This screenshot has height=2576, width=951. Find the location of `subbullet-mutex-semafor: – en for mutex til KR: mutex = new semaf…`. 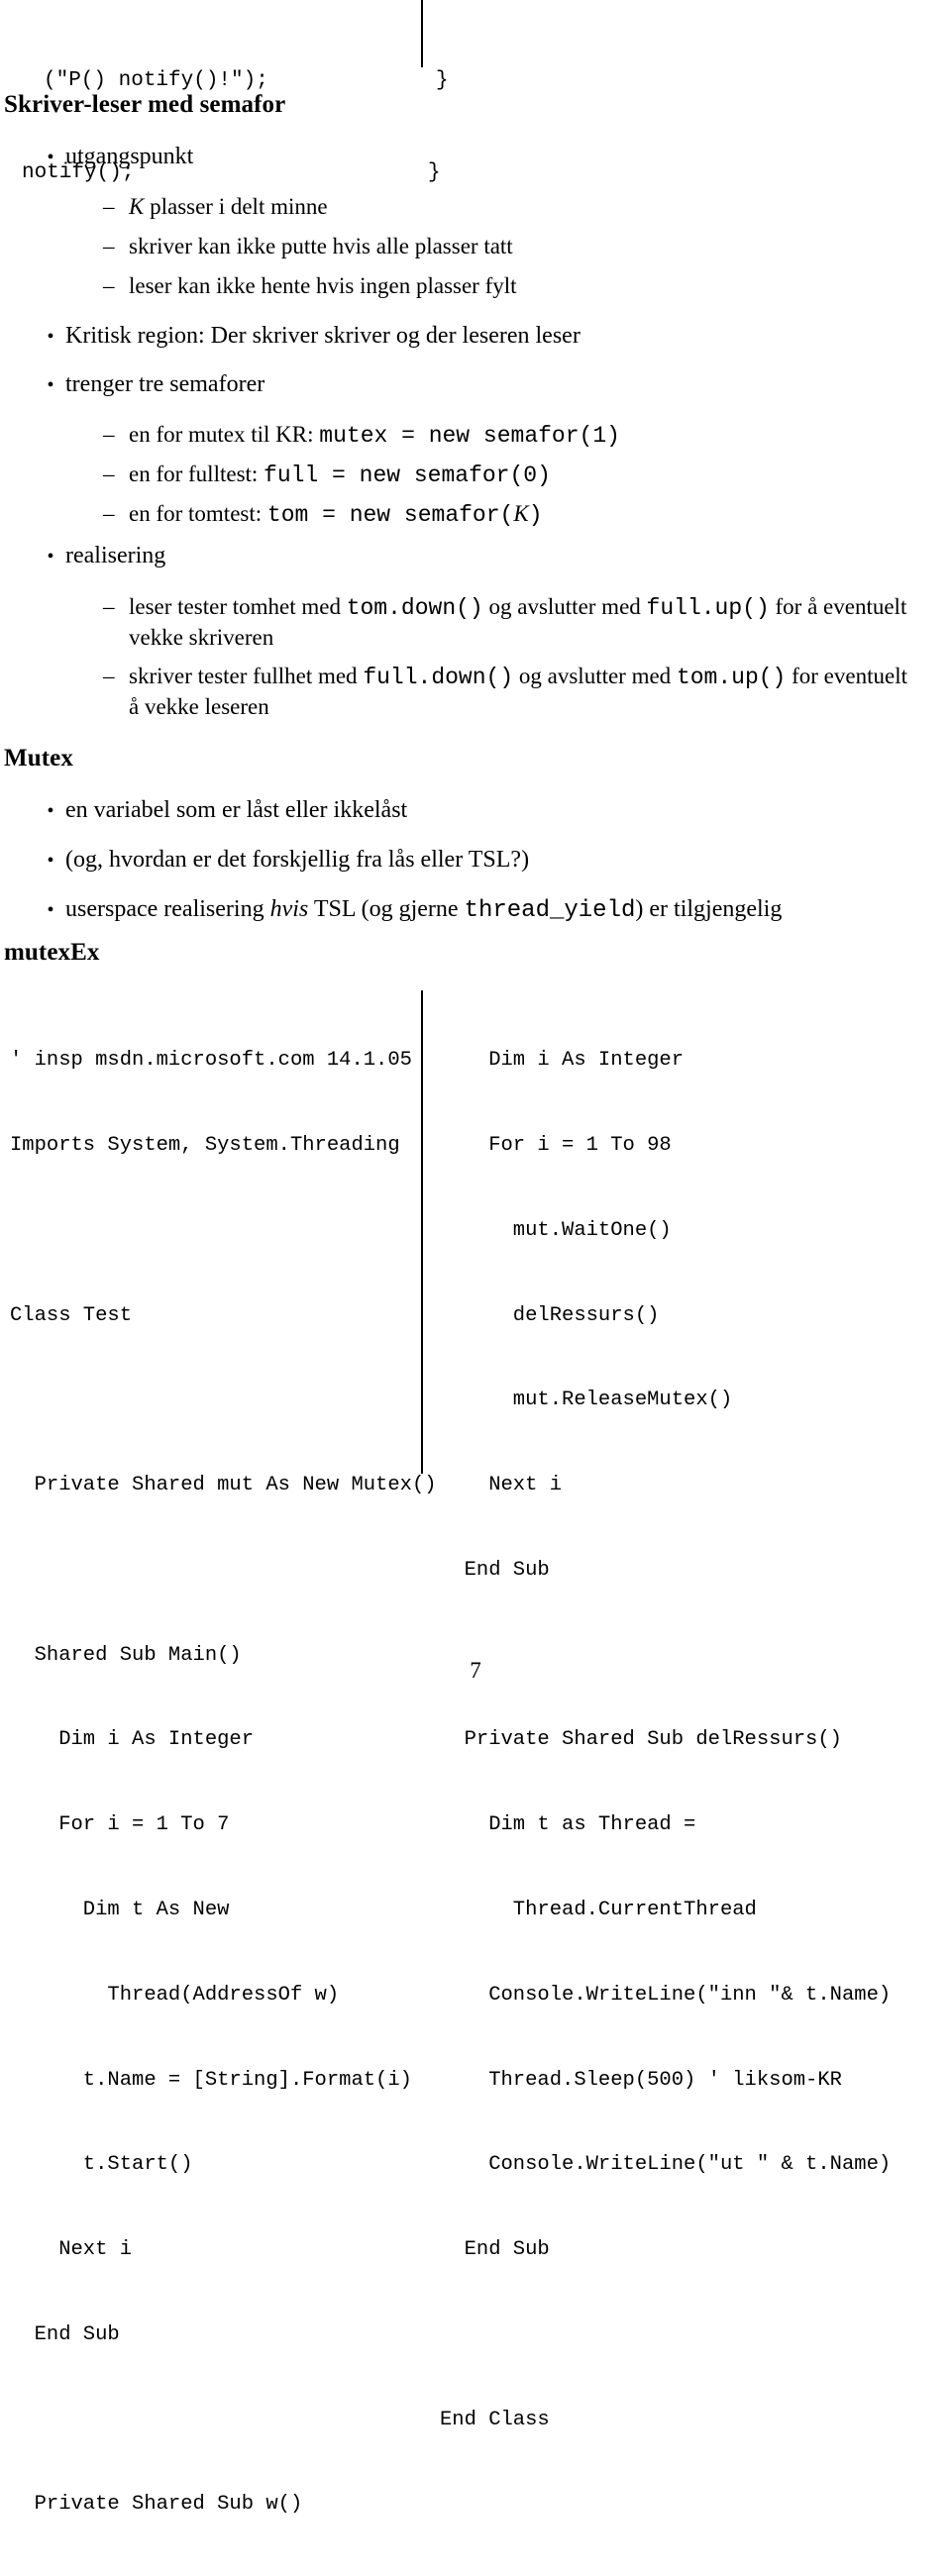

subbullet-mutex-semafor: – en for mutex til KR: mutex = new semaf… is located at coordinates (361, 435).